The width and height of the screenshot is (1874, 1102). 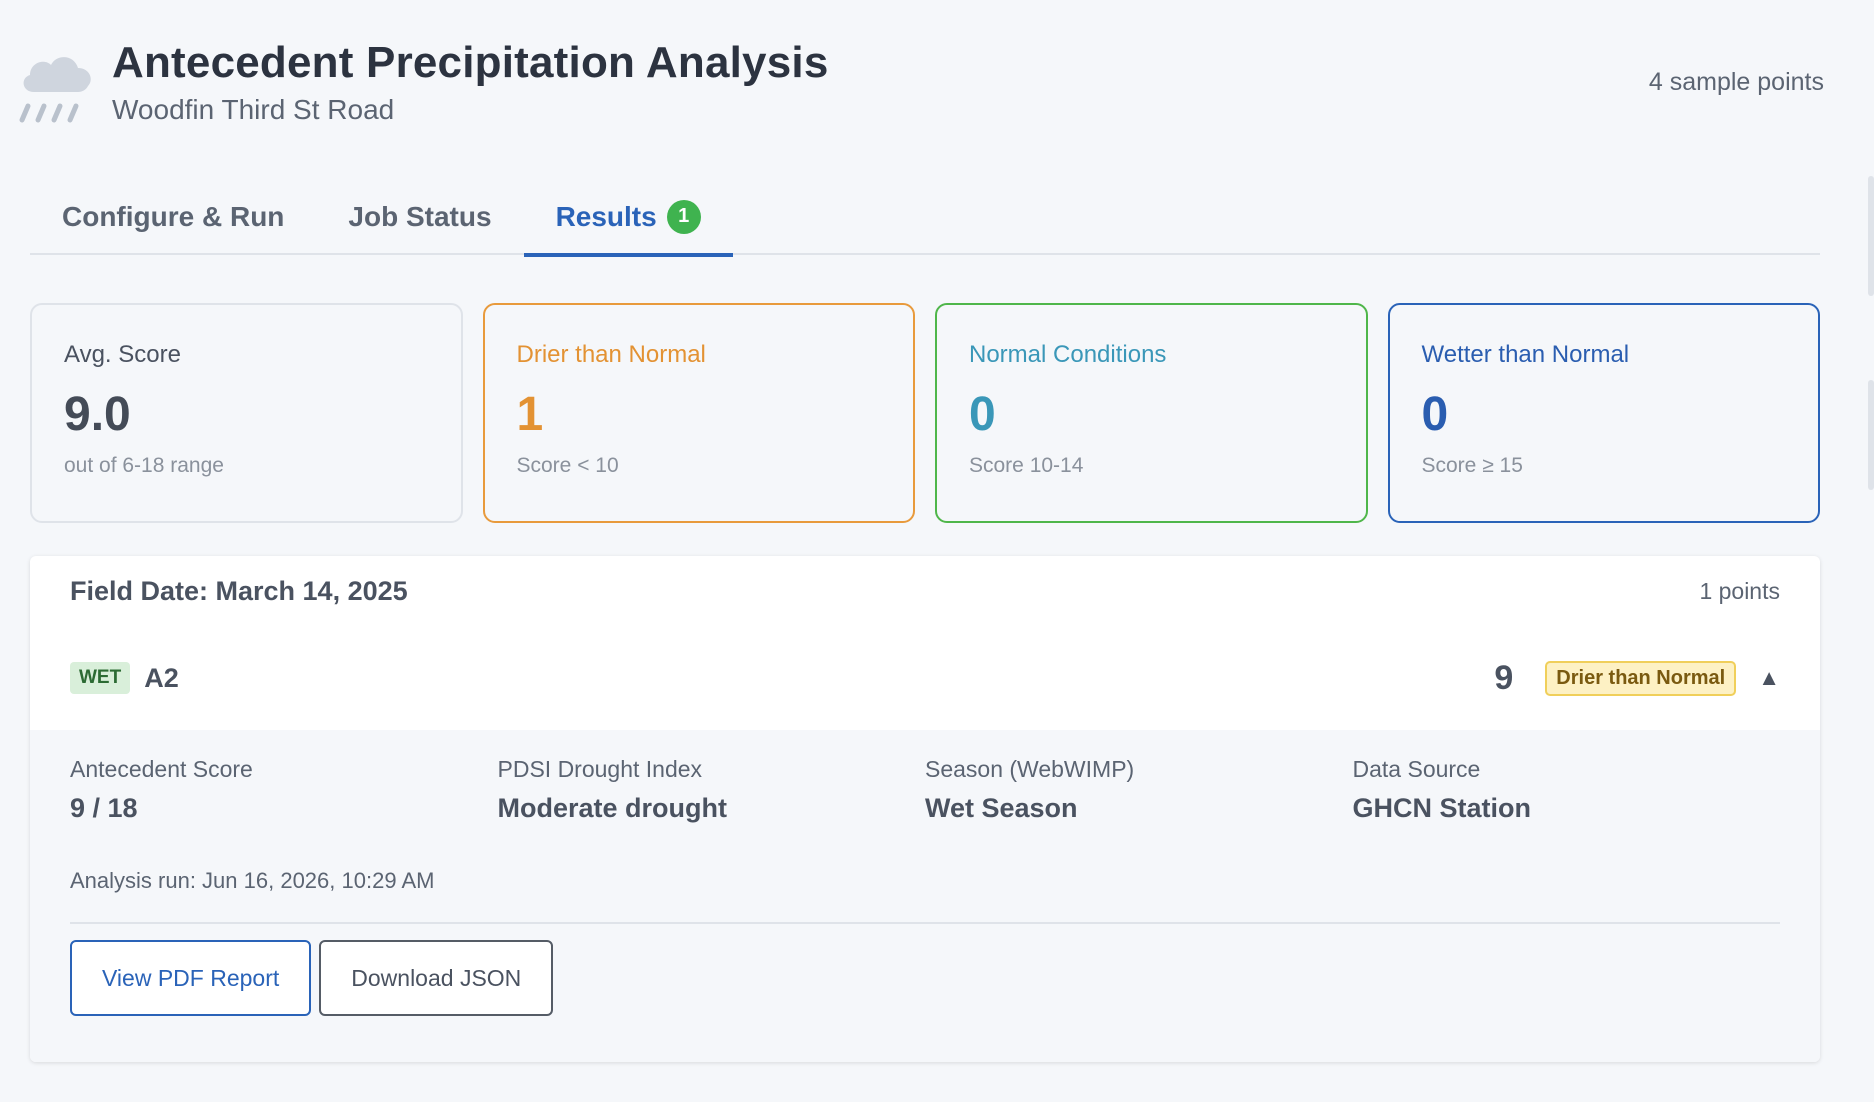 I want to click on sample-count: 4 sample points, so click(x=1736, y=82).